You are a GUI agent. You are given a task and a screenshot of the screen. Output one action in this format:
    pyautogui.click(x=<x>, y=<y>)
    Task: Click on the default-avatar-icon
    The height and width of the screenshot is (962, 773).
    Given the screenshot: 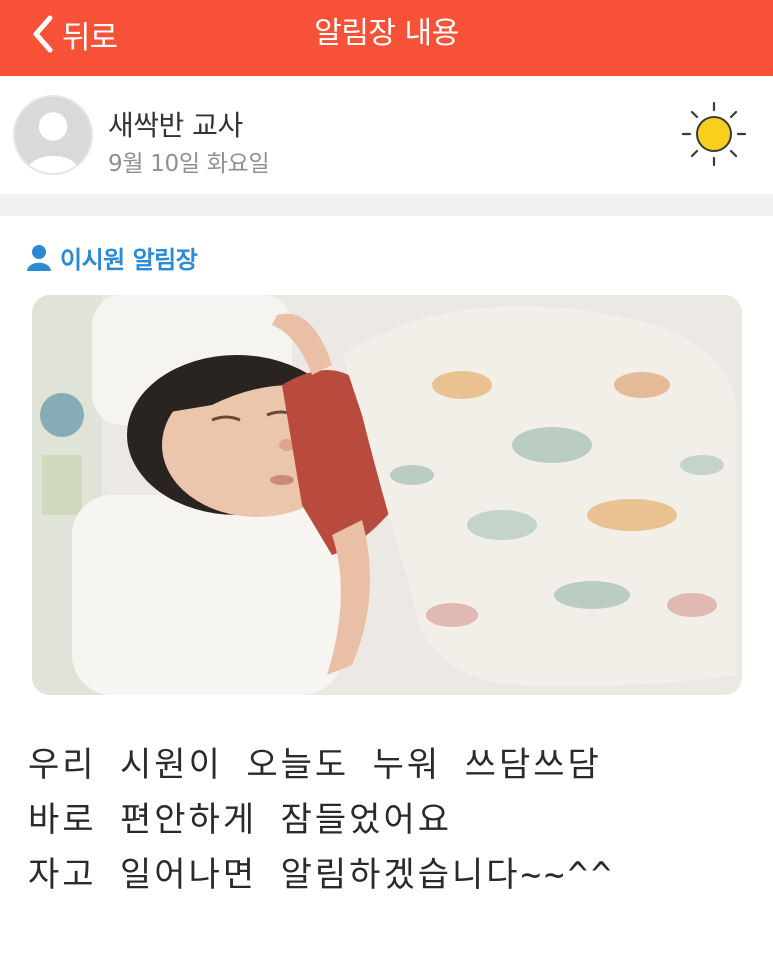 What is the action you would take?
    pyautogui.click(x=53, y=135)
    